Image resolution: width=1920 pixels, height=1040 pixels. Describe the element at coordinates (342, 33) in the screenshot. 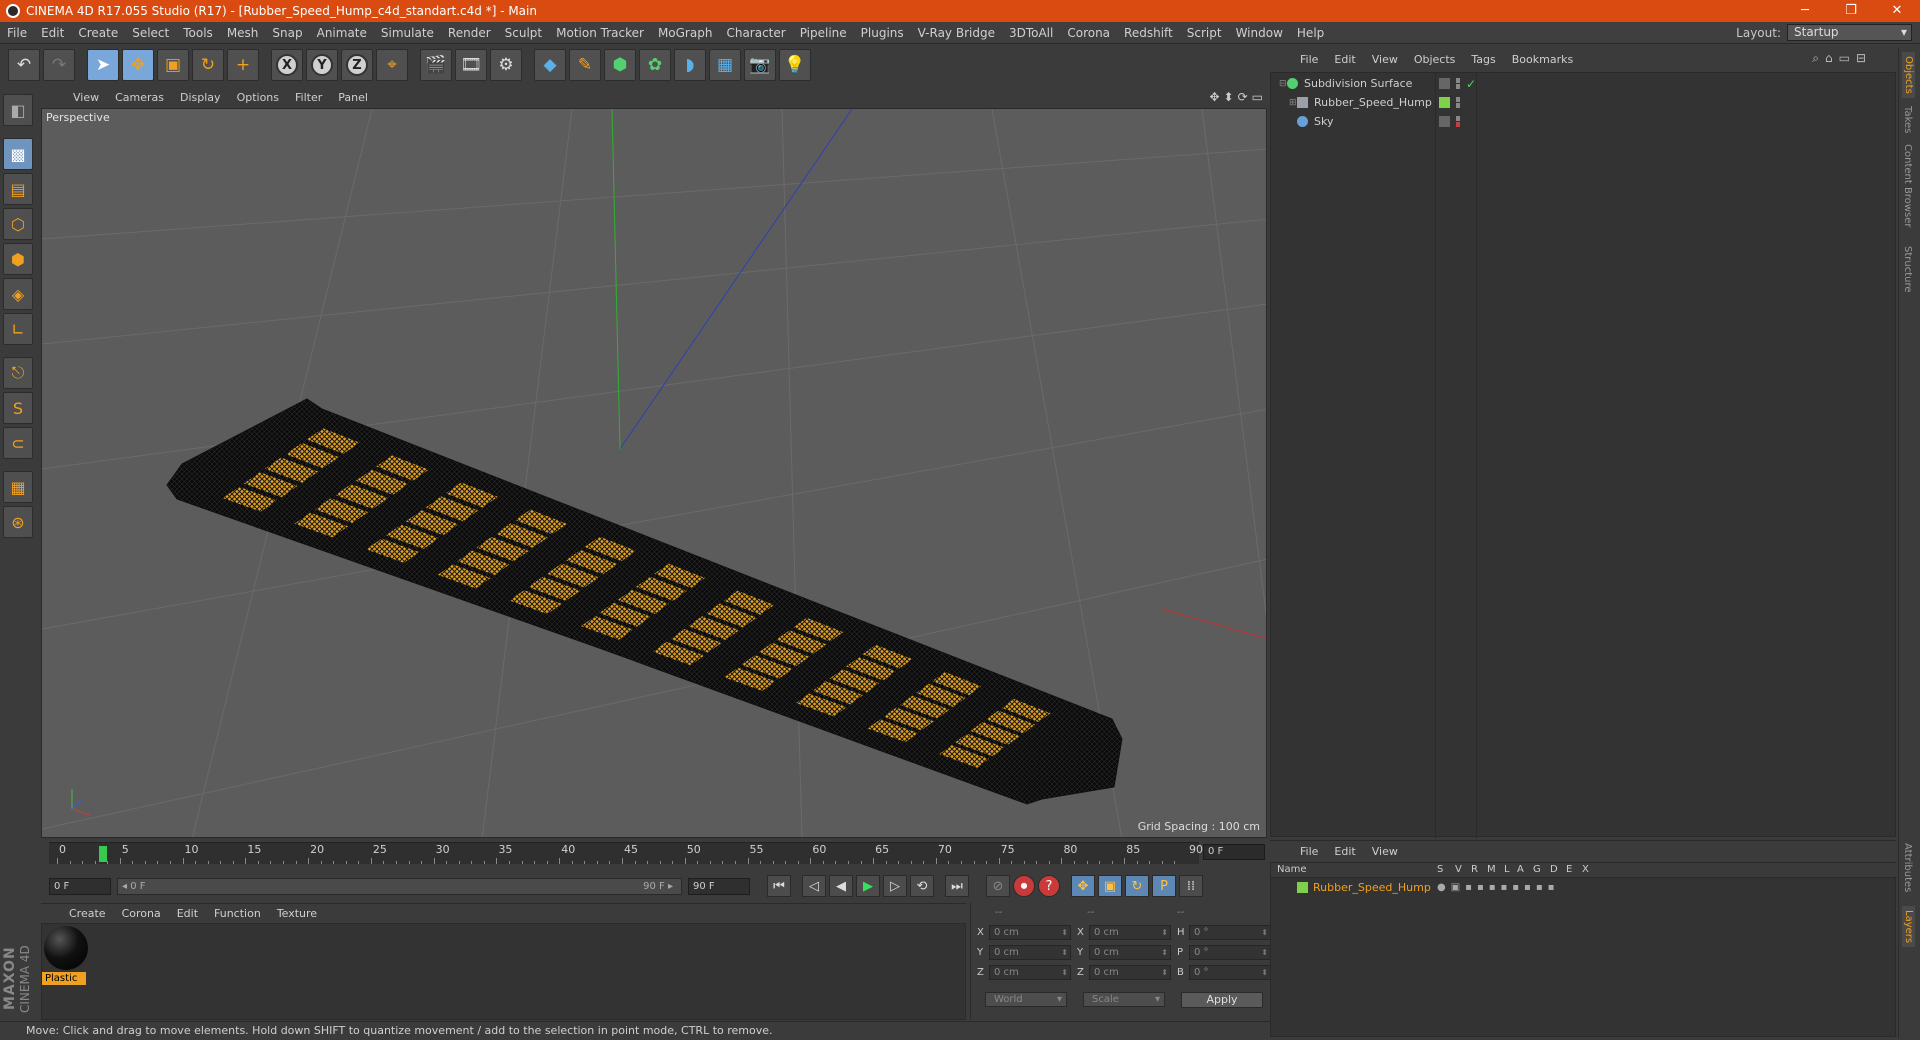

I see `menu-animate: Animate` at that location.